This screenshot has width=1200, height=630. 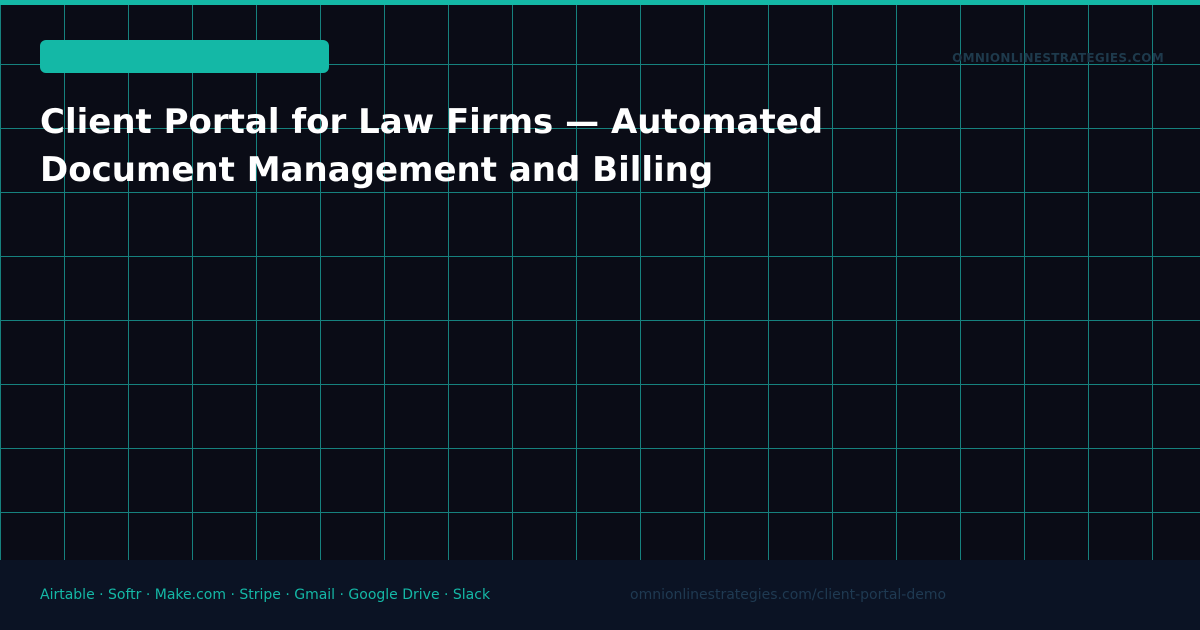 What do you see at coordinates (377, 170) in the screenshot?
I see `title-line-2: Document Management and Billing` at bounding box center [377, 170].